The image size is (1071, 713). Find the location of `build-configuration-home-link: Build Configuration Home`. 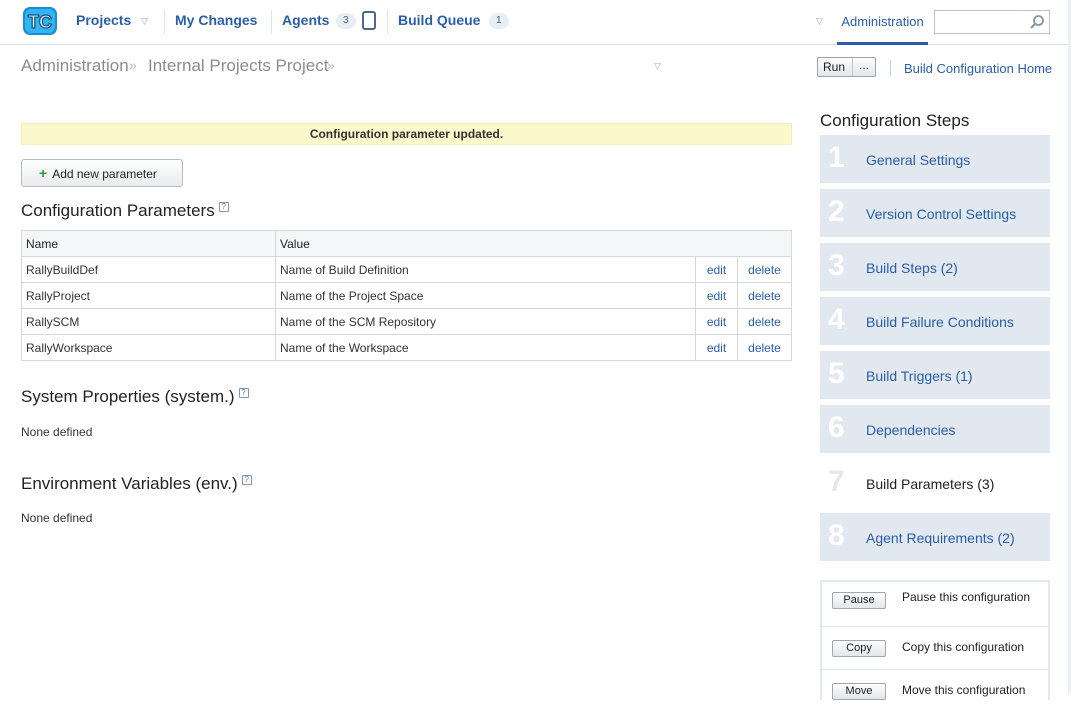

build-configuration-home-link: Build Configuration Home is located at coordinates (978, 68).